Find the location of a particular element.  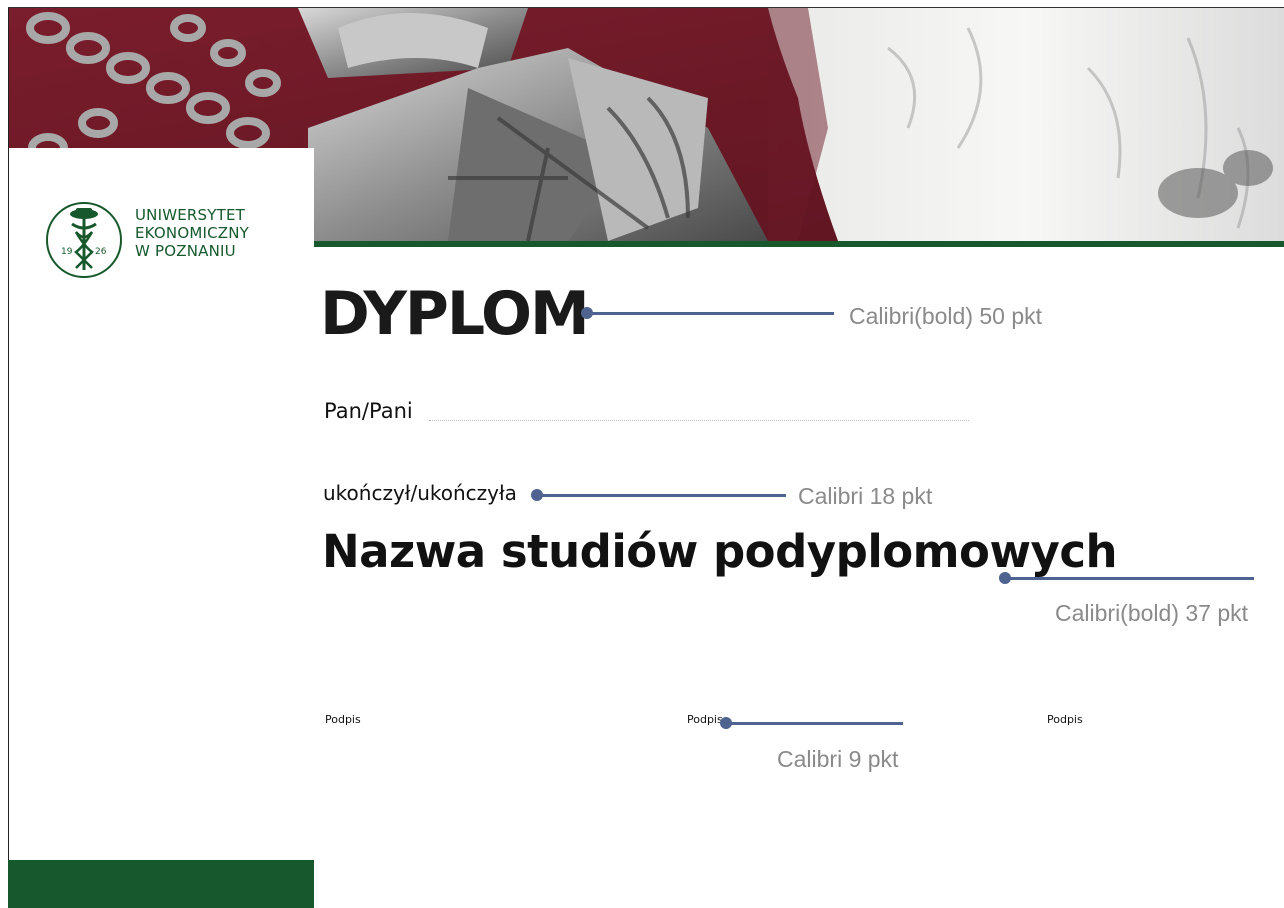

title-font-annotation: Calibri(bold) 50 pkt is located at coordinates (946, 316).